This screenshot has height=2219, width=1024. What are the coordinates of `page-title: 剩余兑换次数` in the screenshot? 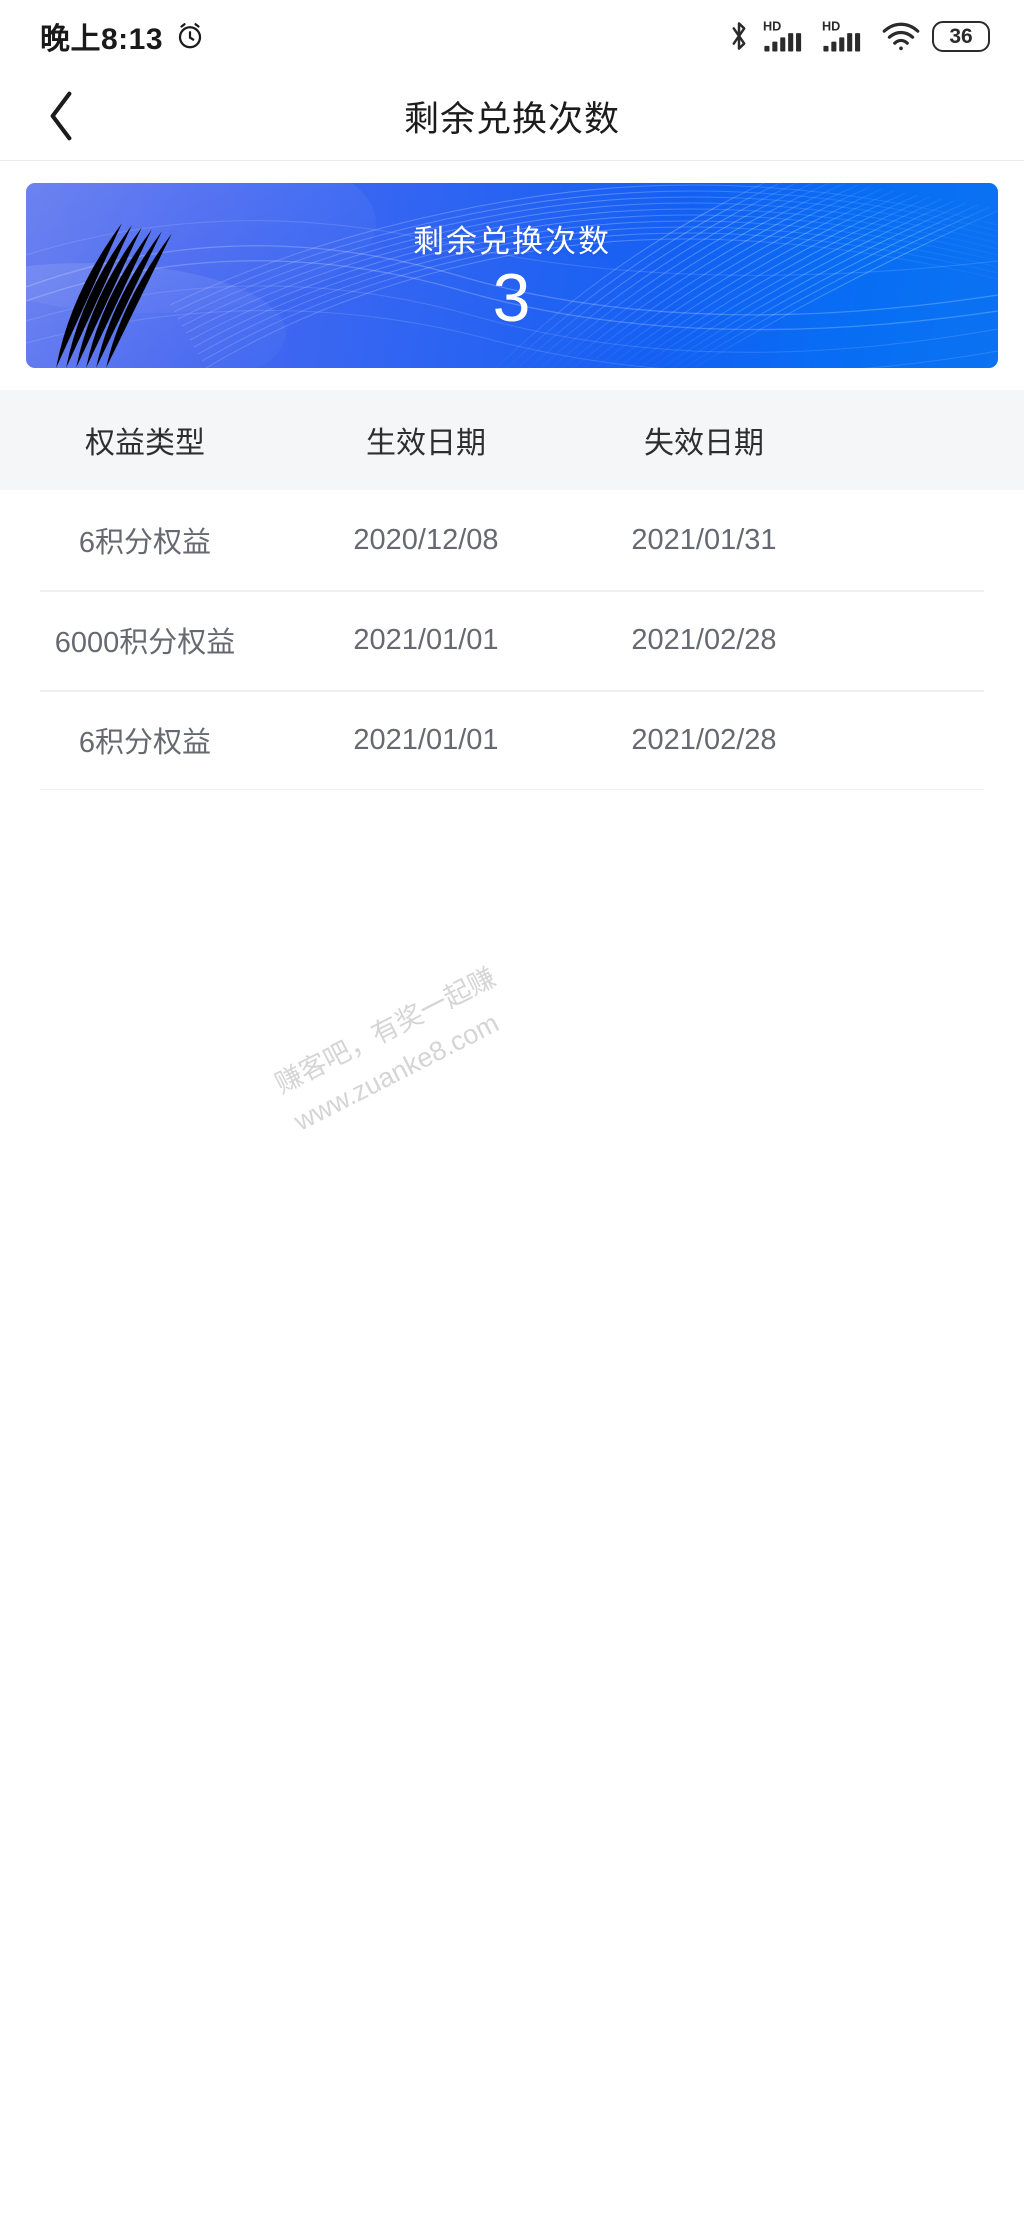 It's located at (511, 119).